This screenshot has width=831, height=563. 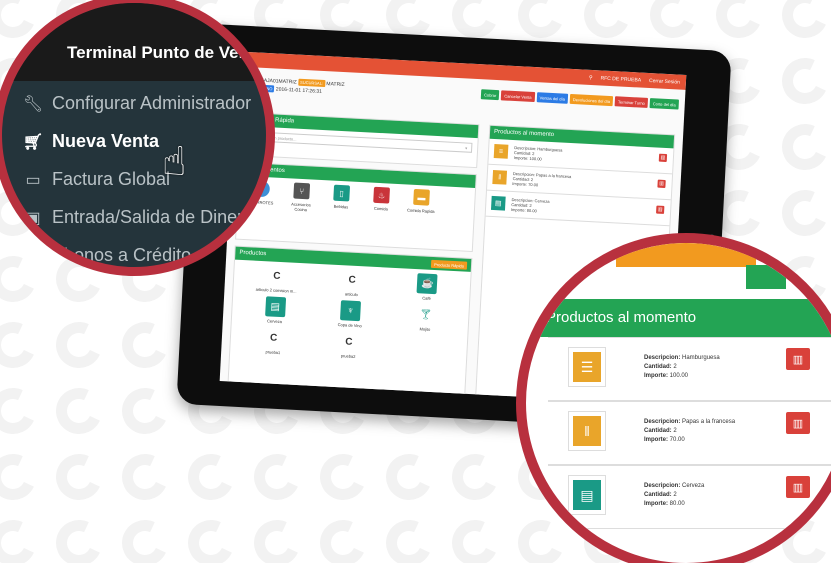 I want to click on food-icon: ♨, so click(x=382, y=195).